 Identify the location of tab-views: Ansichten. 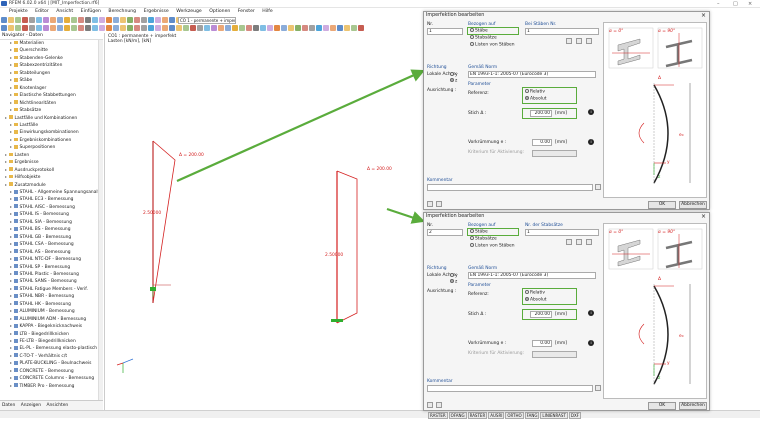
(58, 405).